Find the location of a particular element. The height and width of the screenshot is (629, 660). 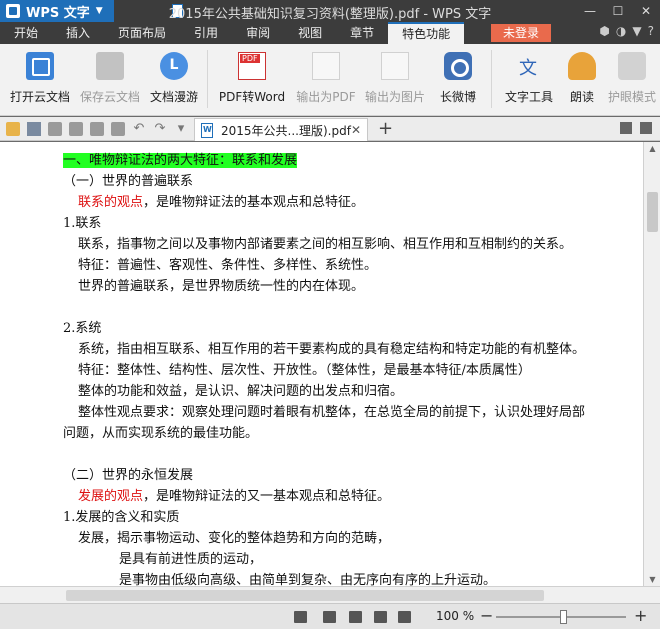

menu-bar: 开始 插入 页面布局 引用 审阅 视图 章节 特色功能 is located at coordinates (330, 33).